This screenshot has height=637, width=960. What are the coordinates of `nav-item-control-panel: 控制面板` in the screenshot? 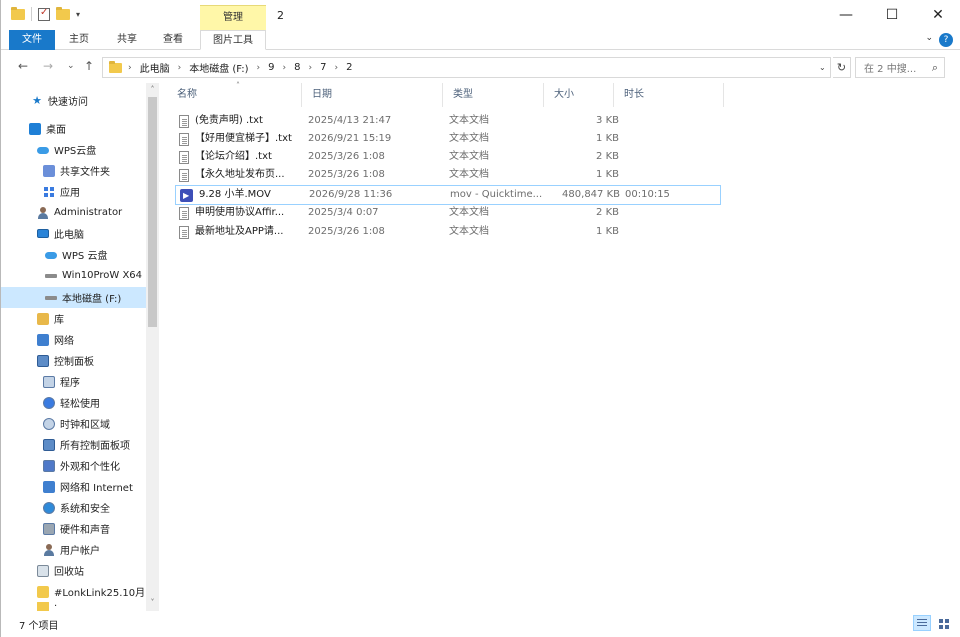 It's located at (73, 360).